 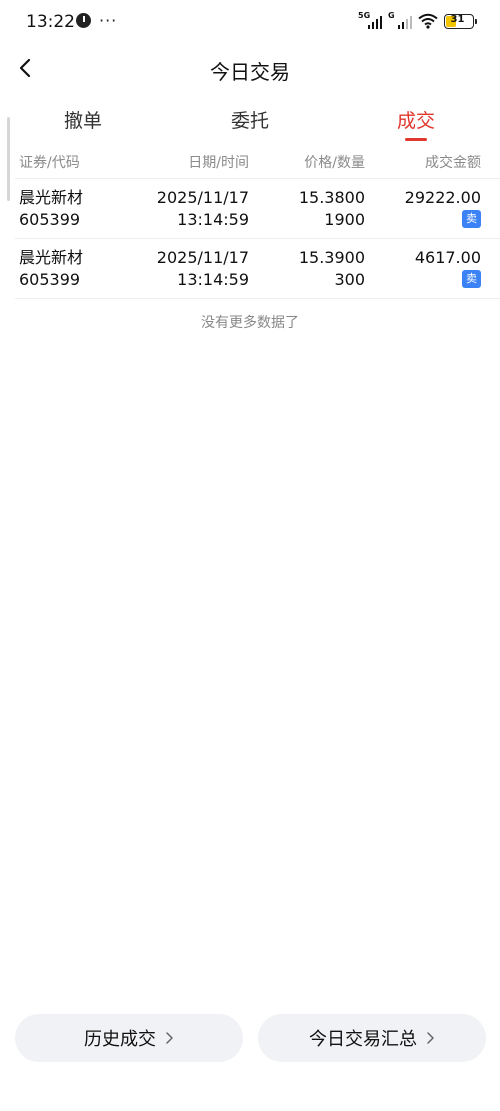 I want to click on tab-cancel-order: 撤单, so click(x=83, y=119).